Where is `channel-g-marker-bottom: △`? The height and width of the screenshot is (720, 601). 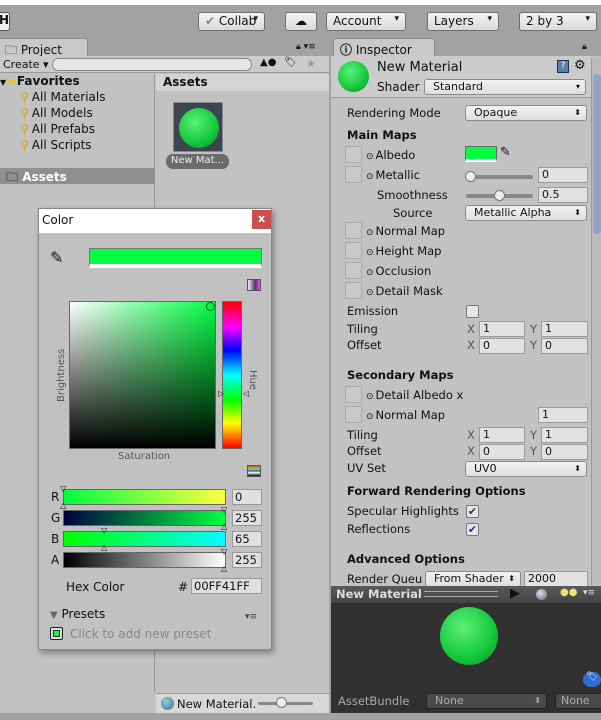
channel-g-marker-bottom: △ is located at coordinates (224, 527).